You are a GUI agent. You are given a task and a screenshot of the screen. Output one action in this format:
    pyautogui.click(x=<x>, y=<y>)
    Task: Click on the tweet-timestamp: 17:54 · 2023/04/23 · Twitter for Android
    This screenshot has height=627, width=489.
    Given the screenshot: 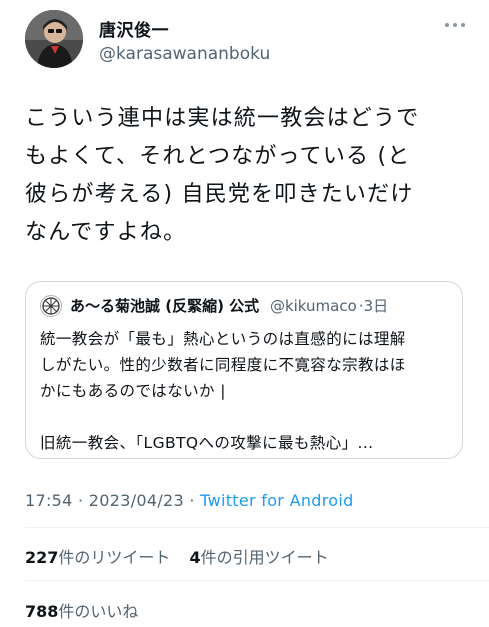 What is the action you would take?
    pyautogui.click(x=189, y=500)
    